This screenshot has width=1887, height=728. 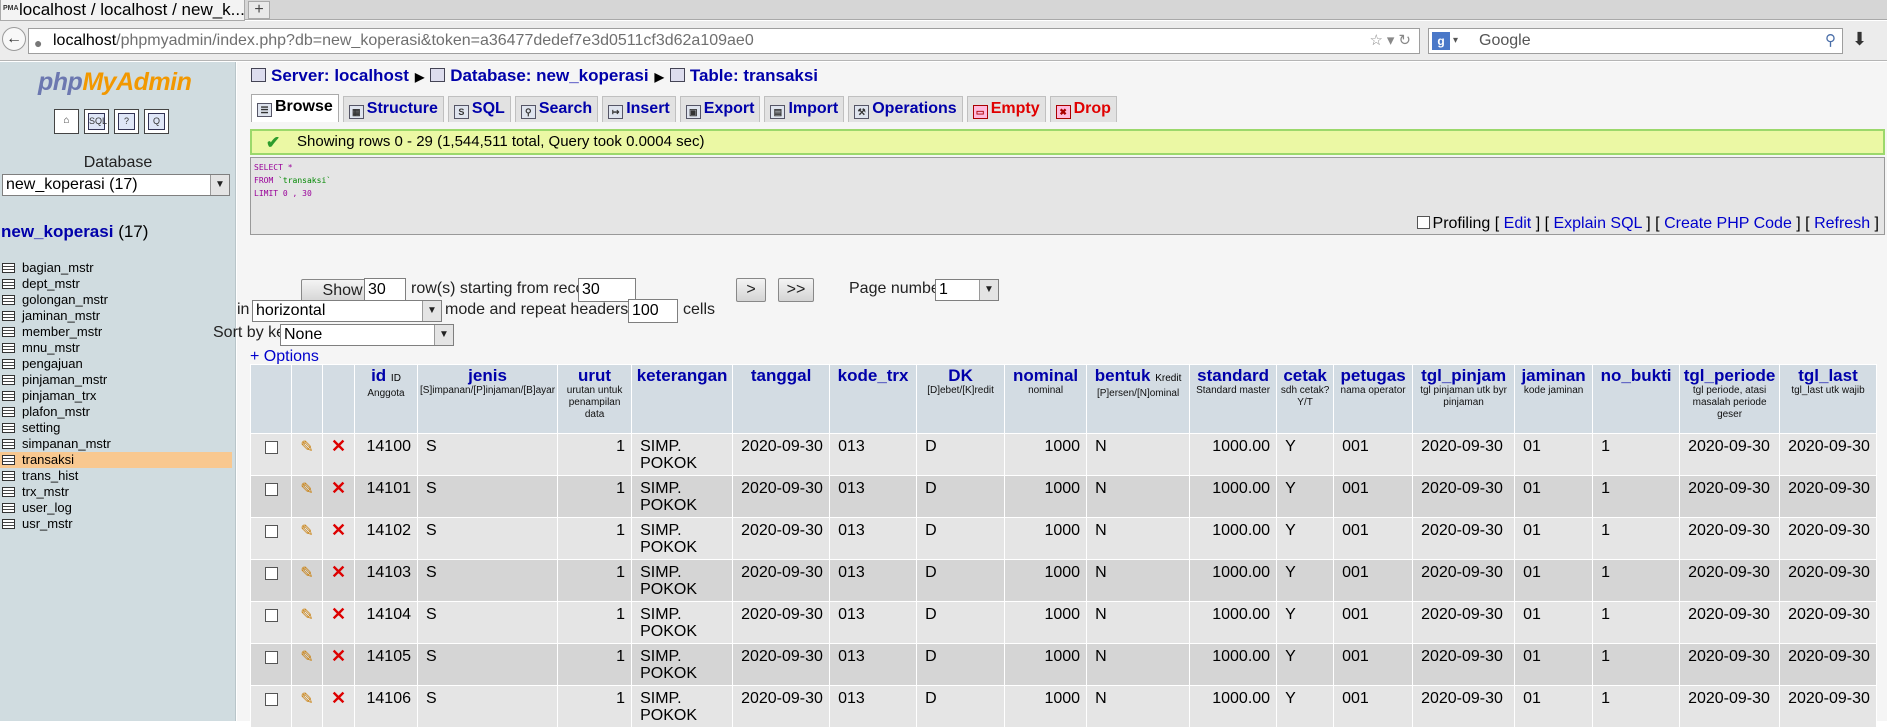 What do you see at coordinates (1423, 222) in the screenshot?
I see `profiling-checkbox` at bounding box center [1423, 222].